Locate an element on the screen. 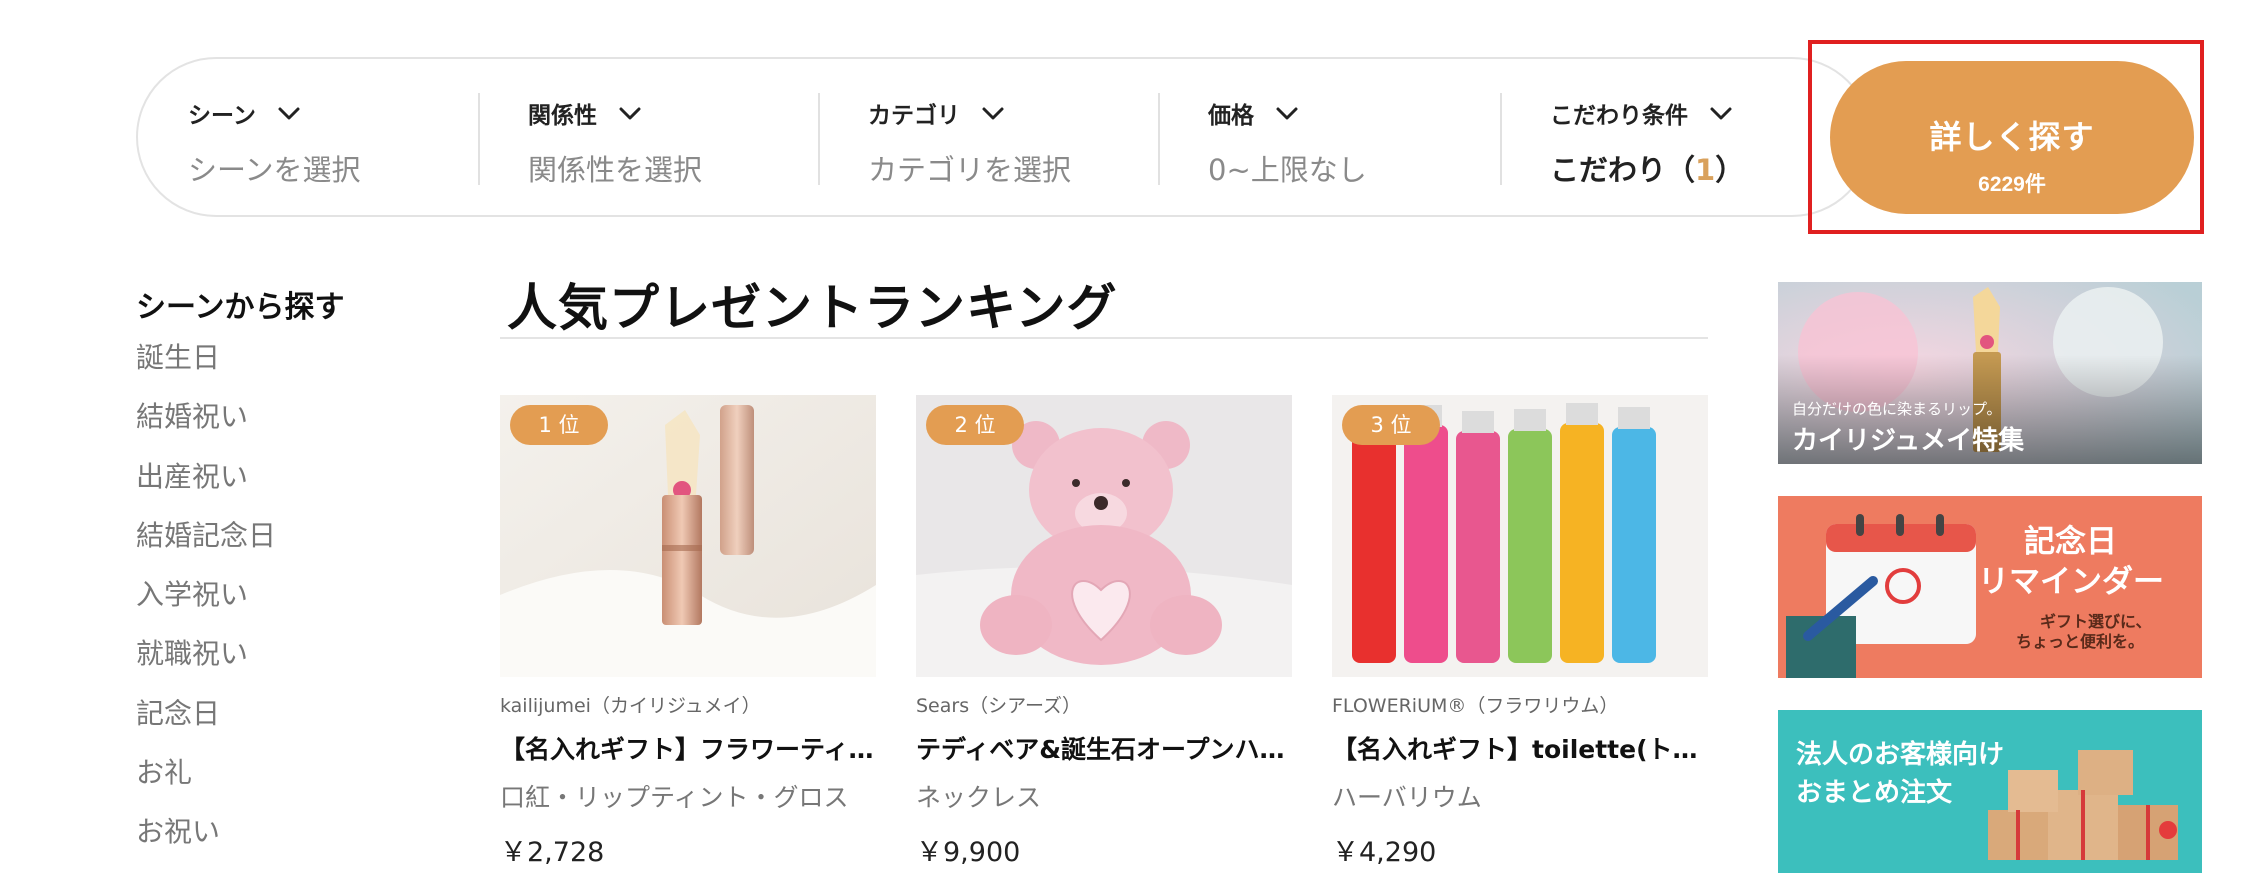  filter-relationship: 関係性 関係性を選択 is located at coordinates (615, 140).